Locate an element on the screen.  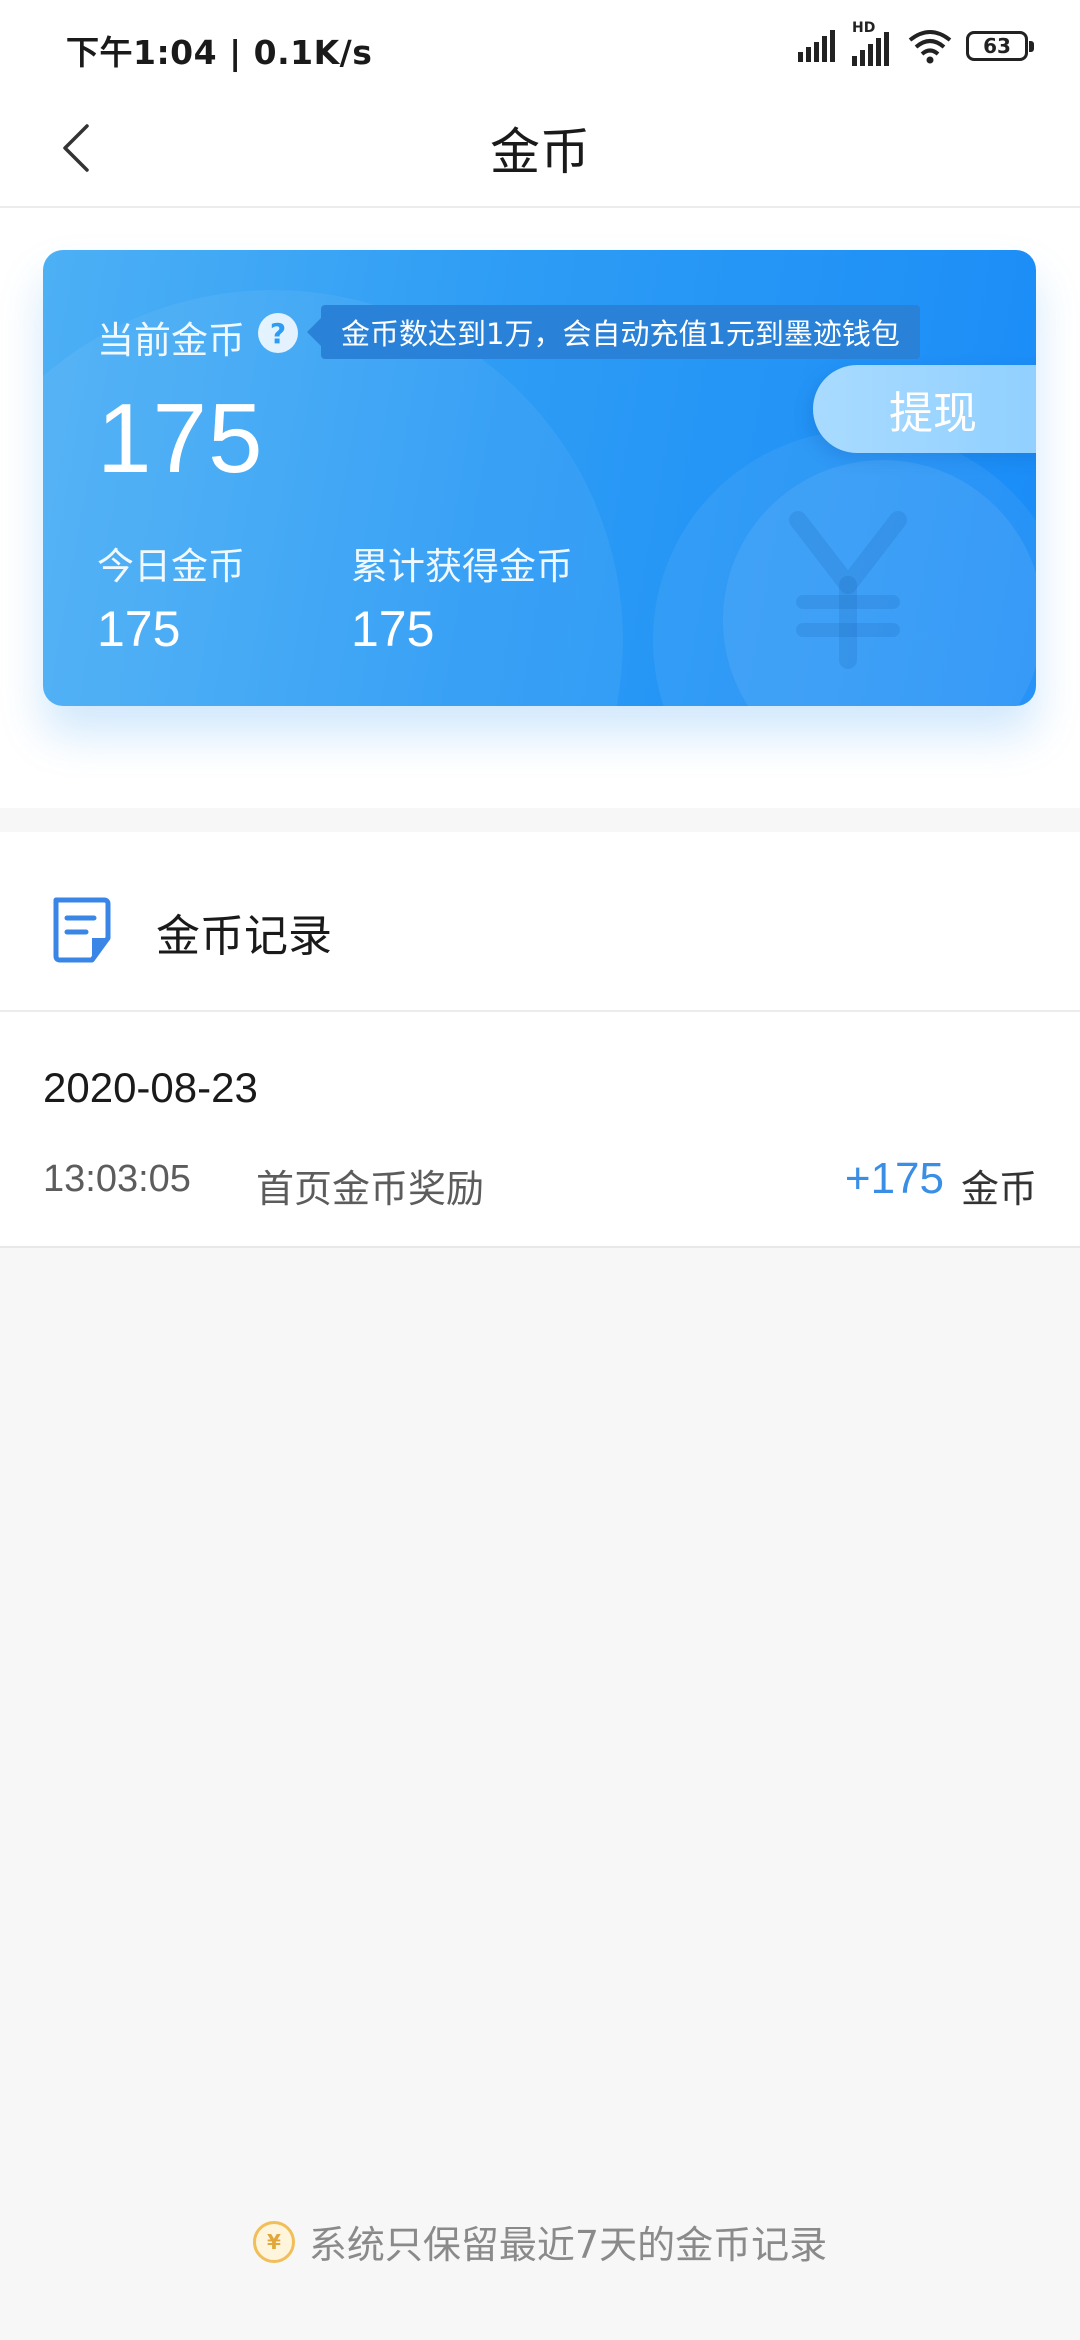
footer-note: ¥ 系统只保留最近7天的金币记录 is located at coordinates (540, 2241).